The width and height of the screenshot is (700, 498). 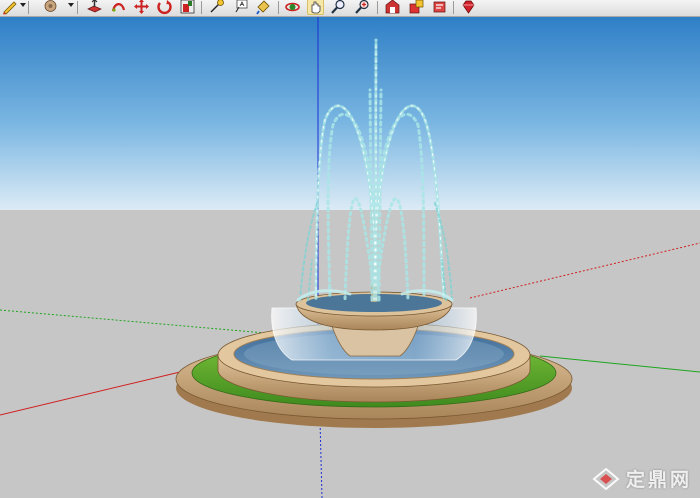 I want to click on rotate-icon, so click(x=164, y=7).